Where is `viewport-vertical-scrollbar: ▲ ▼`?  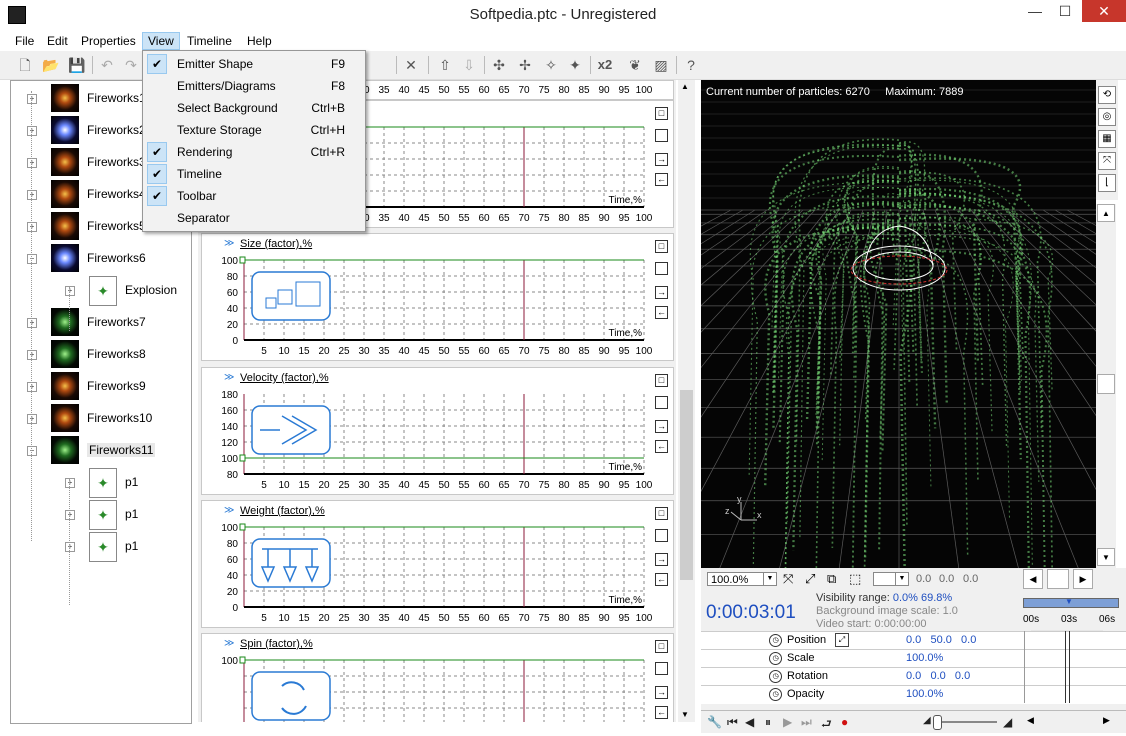
viewport-vertical-scrollbar: ▲ ▼ is located at coordinates (1106, 386).